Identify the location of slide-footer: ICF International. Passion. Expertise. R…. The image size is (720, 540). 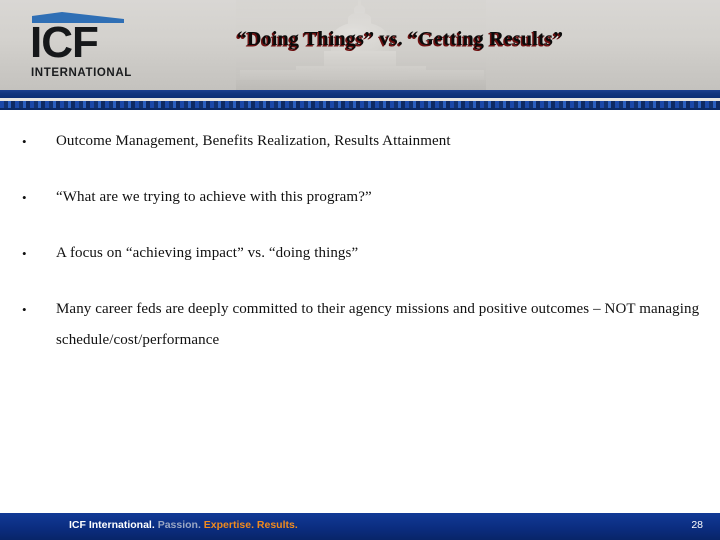
(360, 526).